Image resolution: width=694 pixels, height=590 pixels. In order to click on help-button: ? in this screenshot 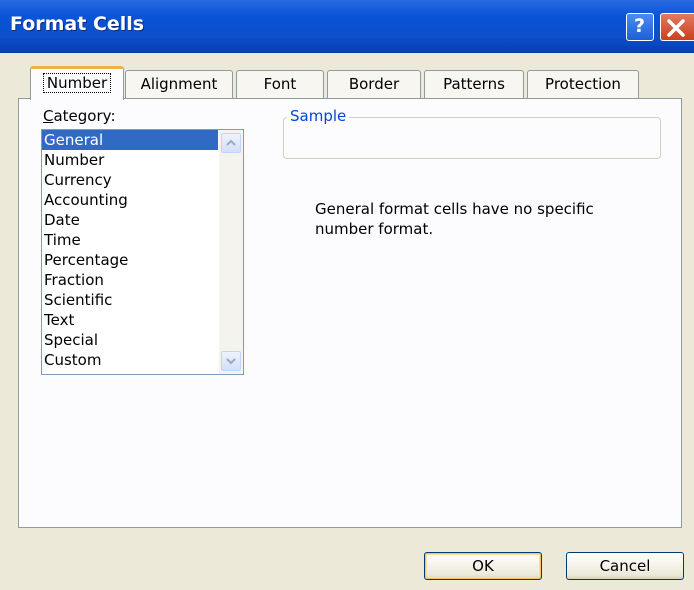, I will do `click(640, 27)`.